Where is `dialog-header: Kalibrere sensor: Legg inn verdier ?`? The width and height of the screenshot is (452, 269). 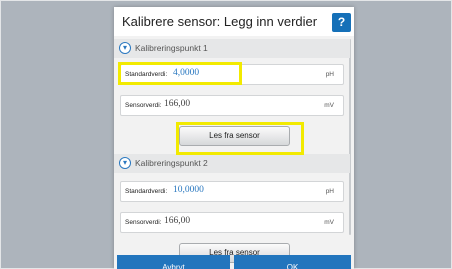
dialog-header: Kalibrere sensor: Legg inn verdier ? is located at coordinates (234, 21).